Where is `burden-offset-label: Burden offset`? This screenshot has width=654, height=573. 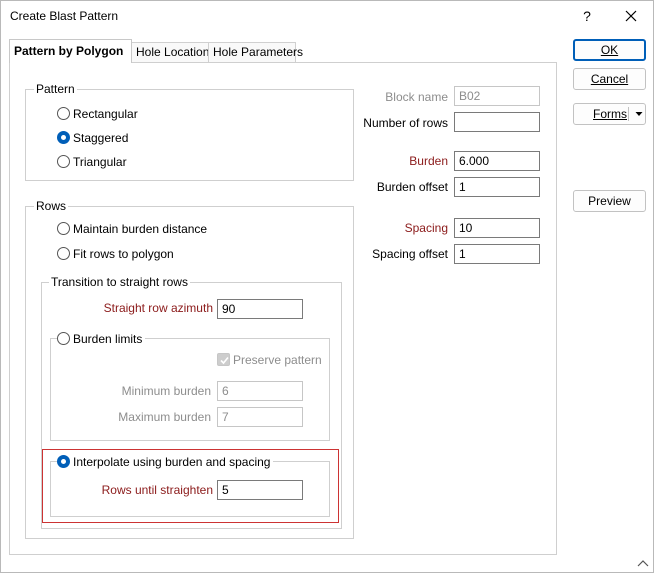 burden-offset-label: Burden offset is located at coordinates (412, 187).